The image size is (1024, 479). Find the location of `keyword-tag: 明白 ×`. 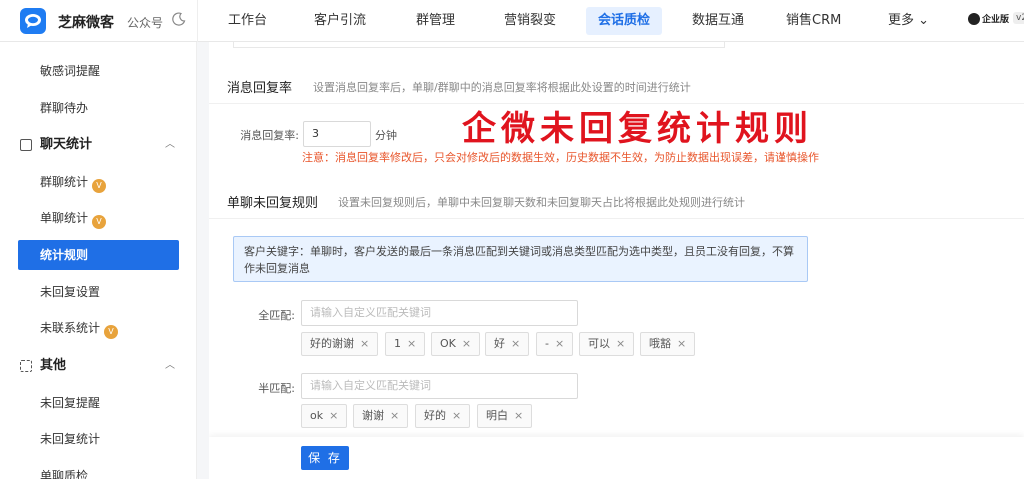

keyword-tag: 明白 × is located at coordinates (505, 416).